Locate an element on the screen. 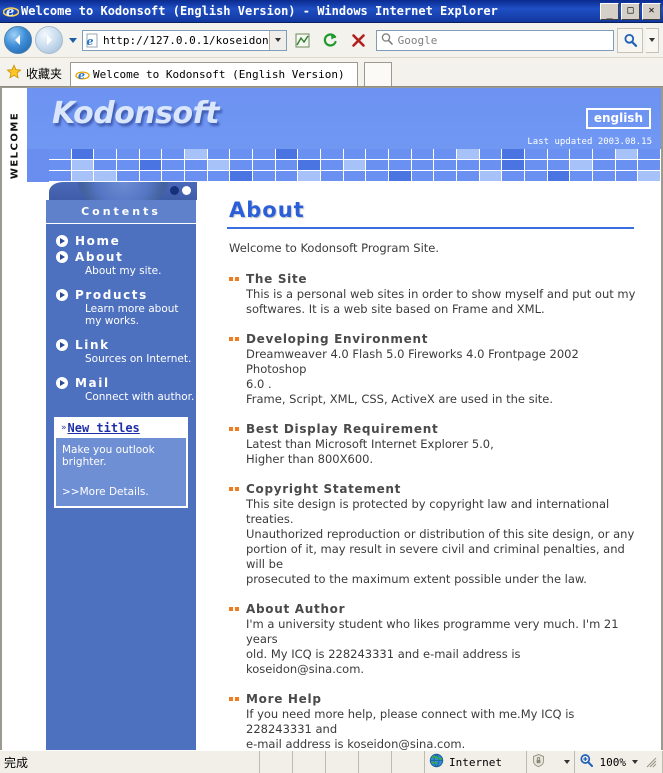  back-arrow-icon is located at coordinates (17, 40).